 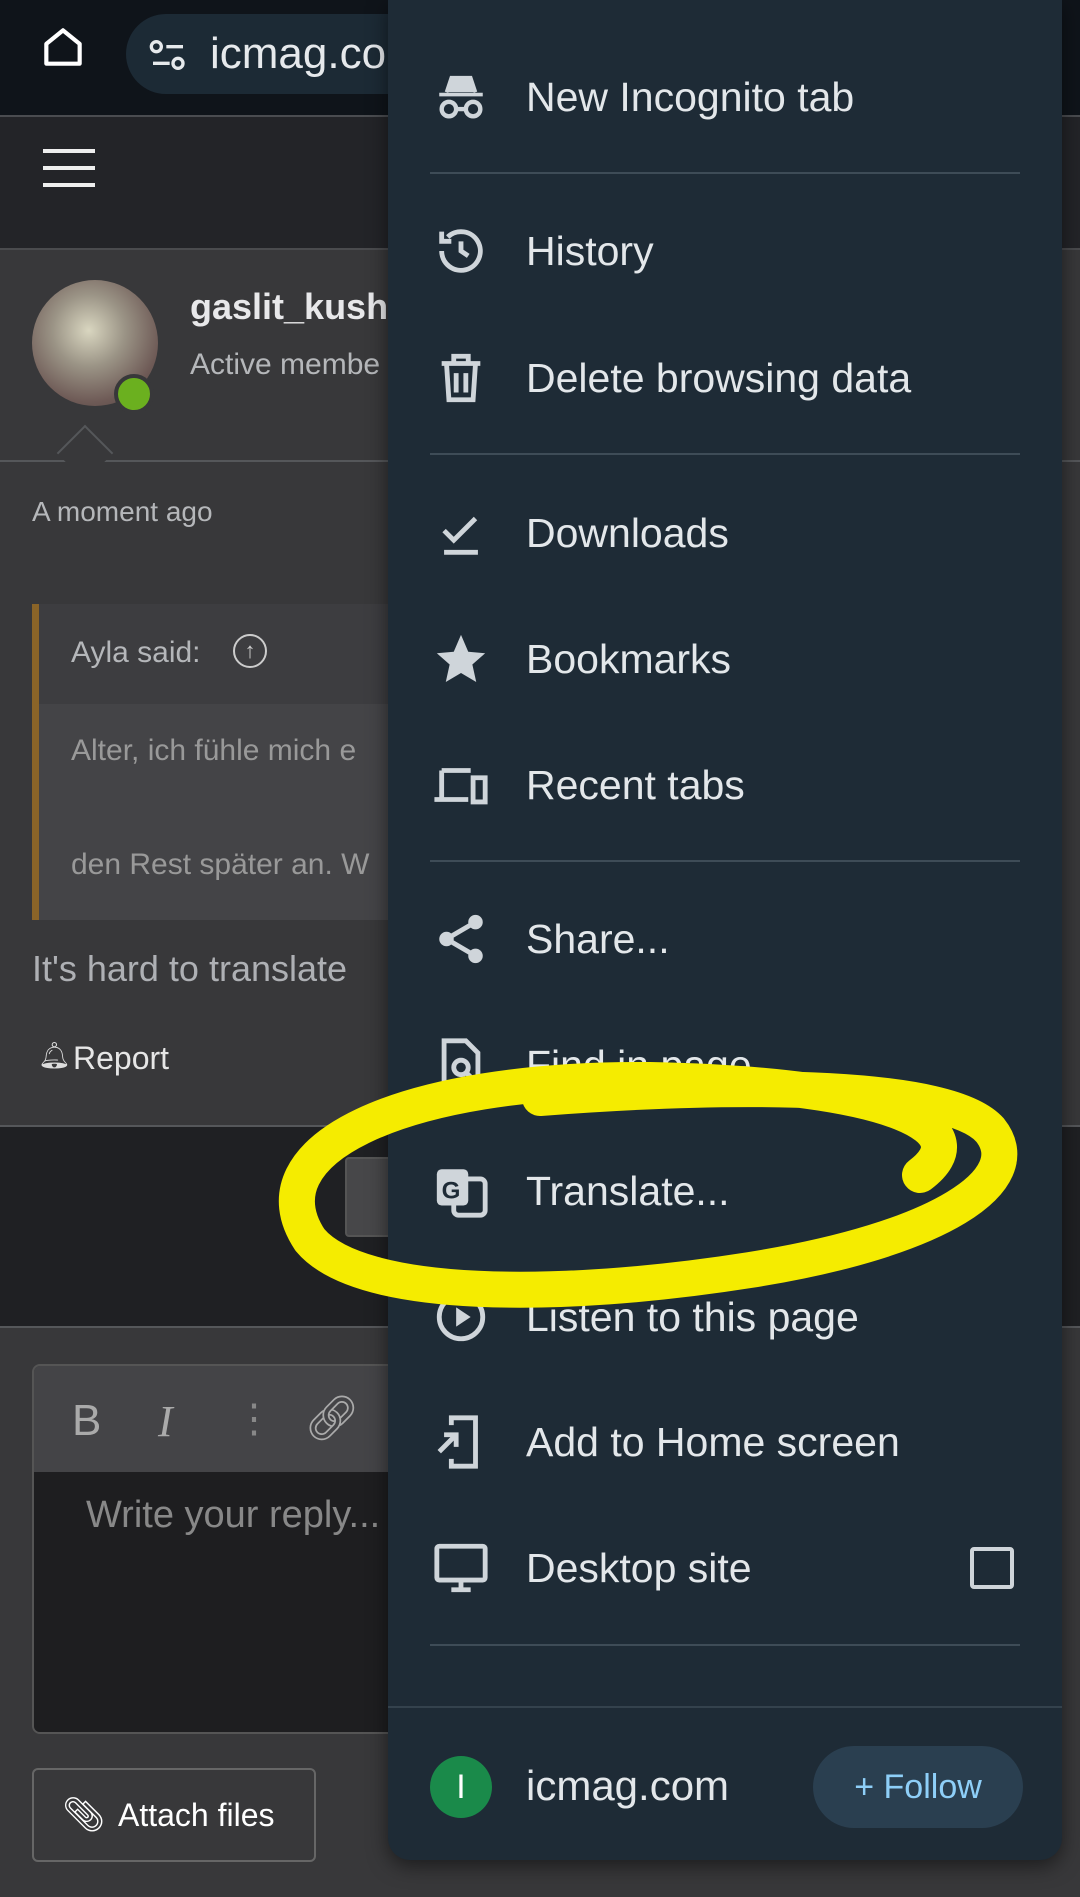 I want to click on hamburger-menu-icon, so click(x=69, y=168).